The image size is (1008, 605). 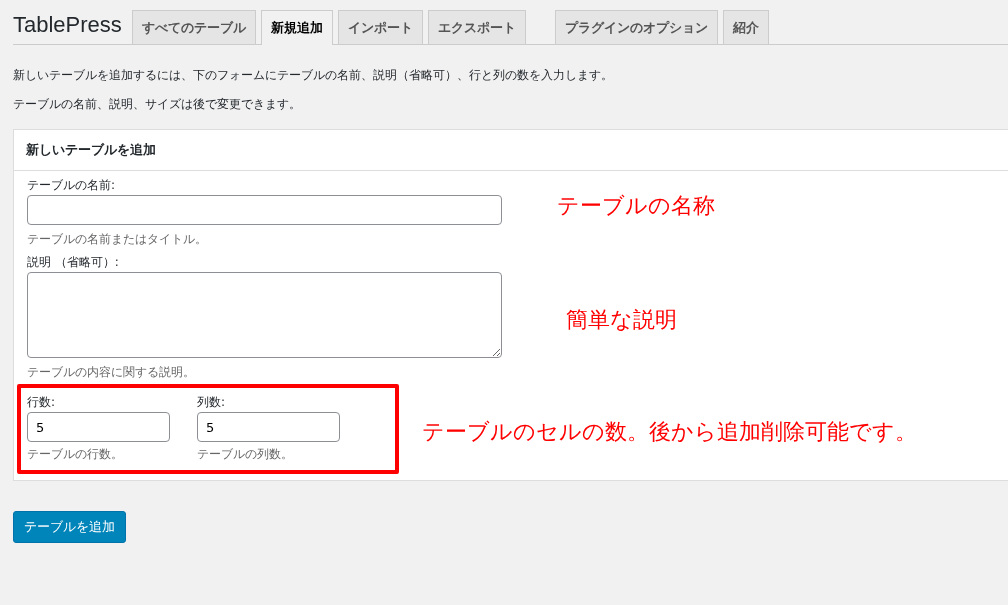 I want to click on nav-tab: 新規追加, so click(x=296, y=27).